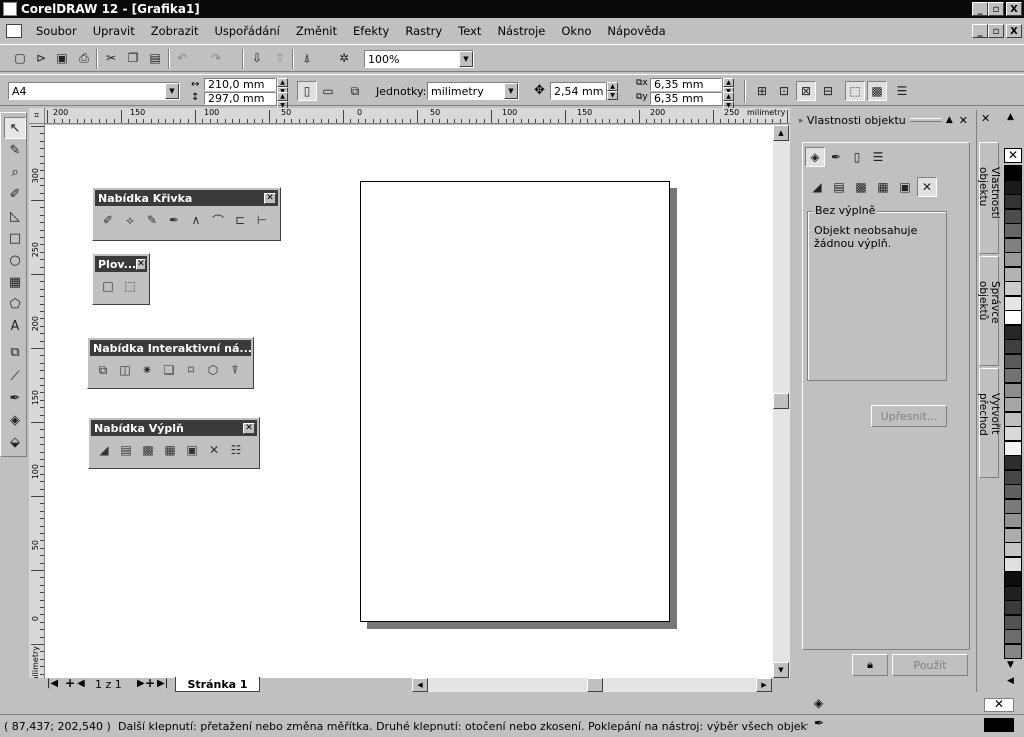 The height and width of the screenshot is (737, 1024). Describe the element at coordinates (989, 311) in the screenshot. I see `tab-spravce-objektu: Správce objektů` at that location.